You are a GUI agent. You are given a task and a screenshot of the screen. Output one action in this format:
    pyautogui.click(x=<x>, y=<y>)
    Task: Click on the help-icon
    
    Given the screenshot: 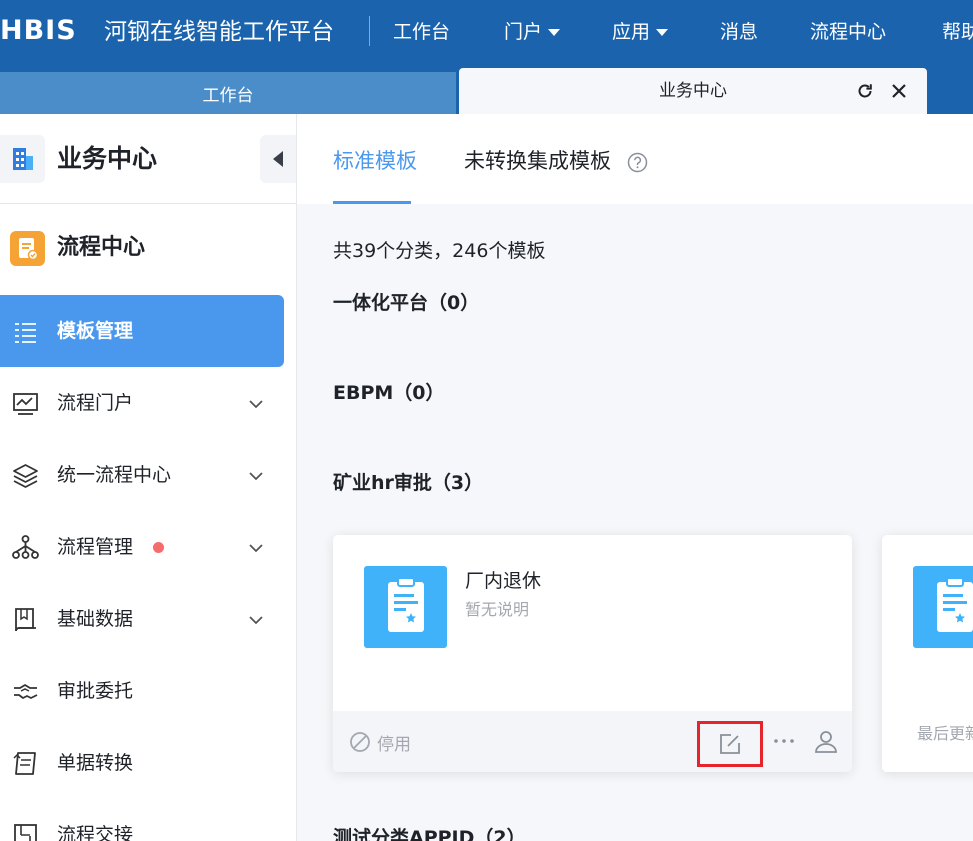 What is the action you would take?
    pyautogui.click(x=637, y=162)
    